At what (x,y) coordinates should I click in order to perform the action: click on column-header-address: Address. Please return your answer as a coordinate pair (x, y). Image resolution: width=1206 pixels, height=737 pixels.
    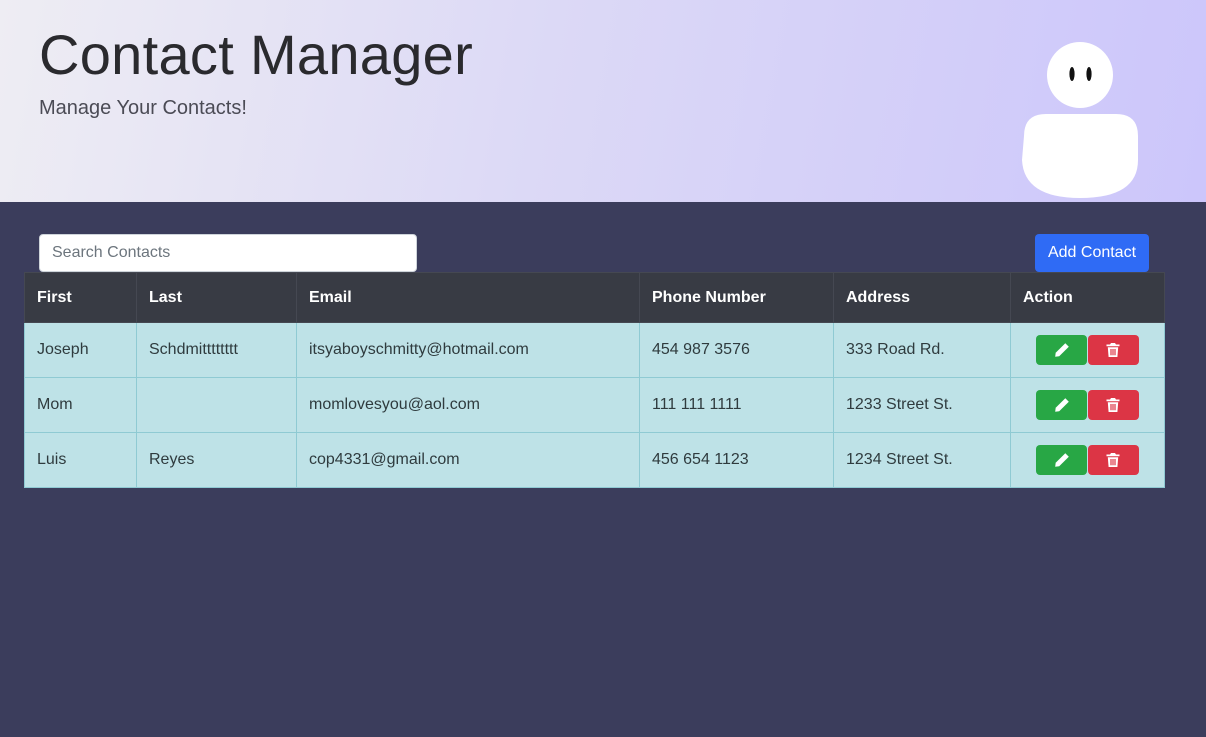
    Looking at the image, I should click on (922, 297).